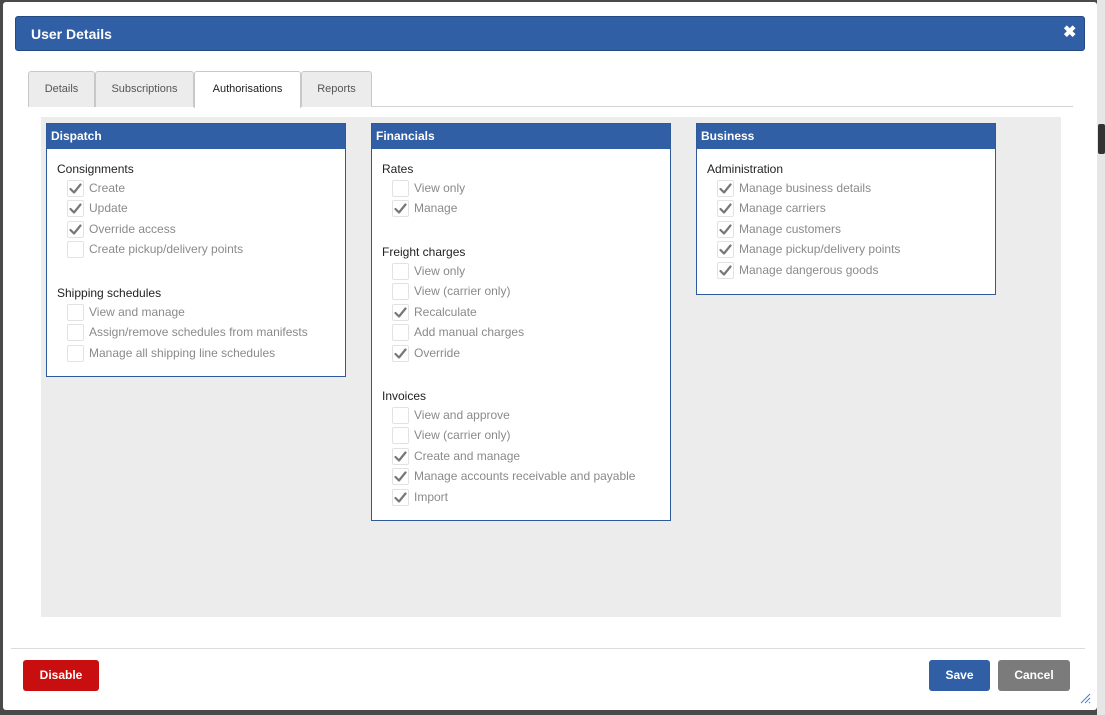 The height and width of the screenshot is (715, 1105). Describe the element at coordinates (445, 312) in the screenshot. I see `option-label: Recalculate` at that location.